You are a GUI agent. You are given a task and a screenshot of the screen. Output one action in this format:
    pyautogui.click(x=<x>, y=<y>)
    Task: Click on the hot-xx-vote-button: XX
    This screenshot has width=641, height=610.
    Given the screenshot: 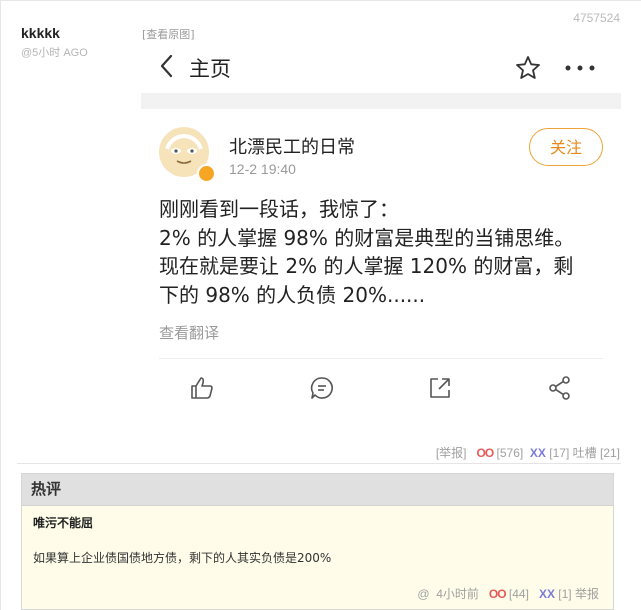 What is the action you would take?
    pyautogui.click(x=547, y=594)
    